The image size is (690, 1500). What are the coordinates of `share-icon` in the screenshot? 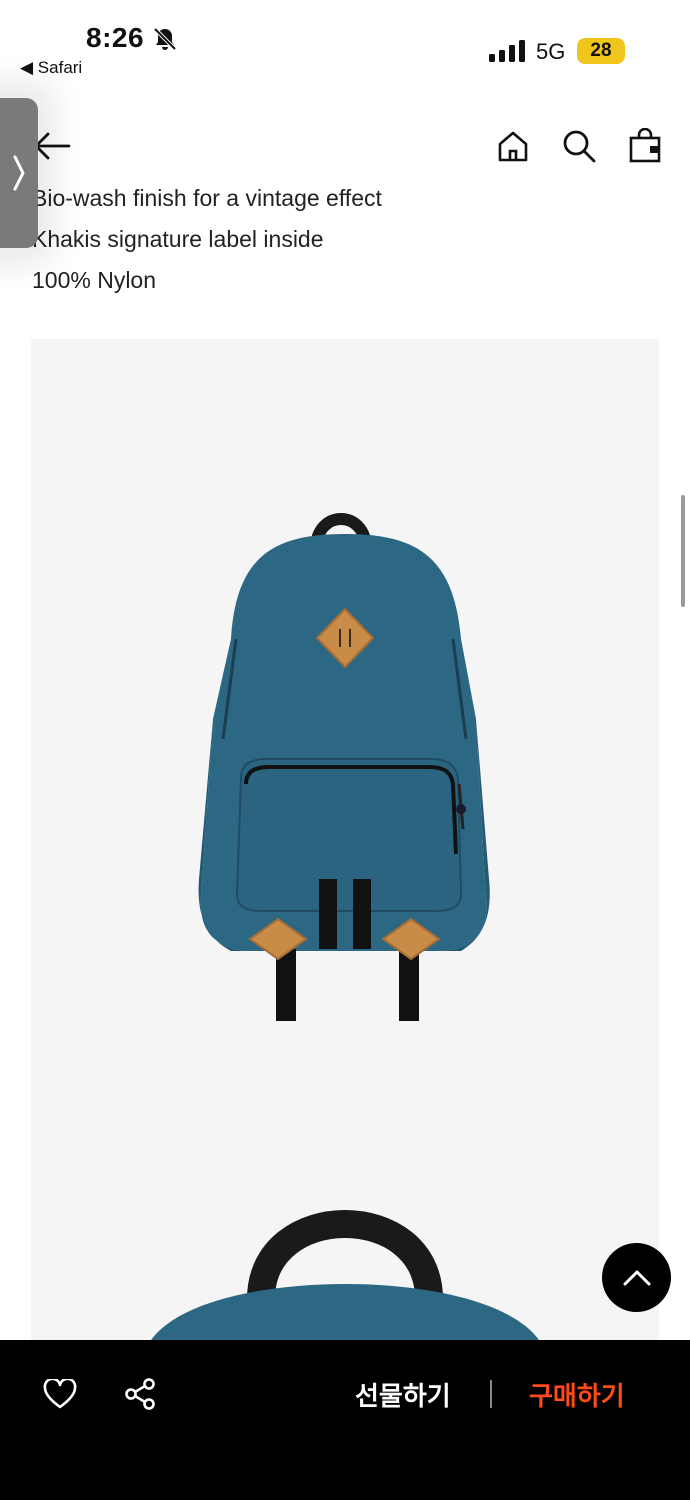 It's located at (140, 1394).